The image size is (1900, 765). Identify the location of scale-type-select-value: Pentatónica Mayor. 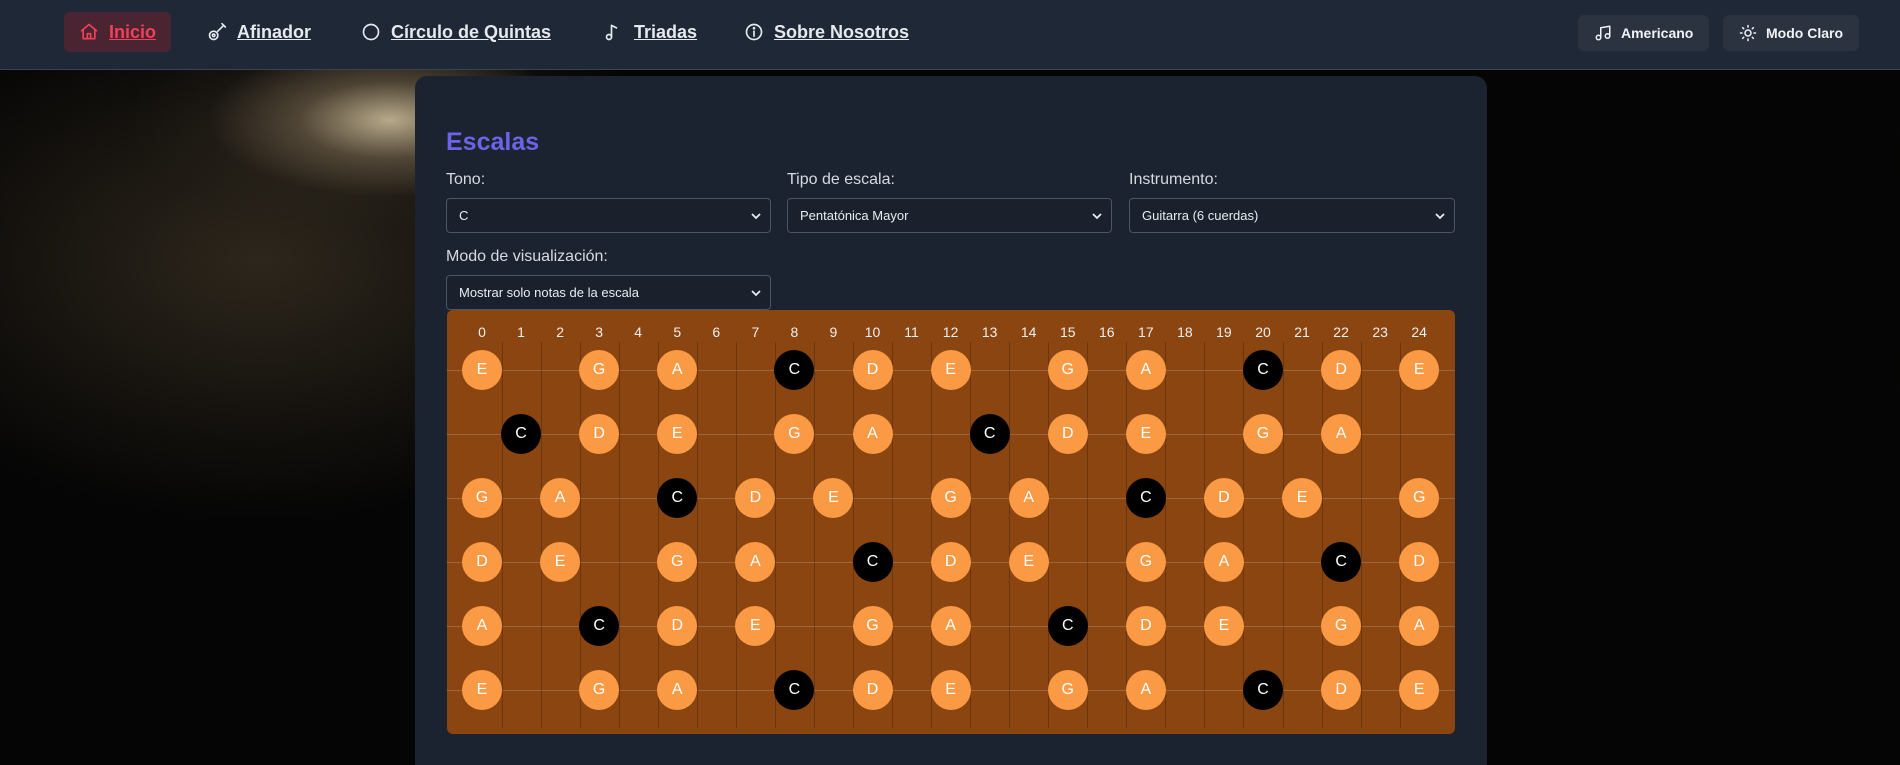
(854, 215).